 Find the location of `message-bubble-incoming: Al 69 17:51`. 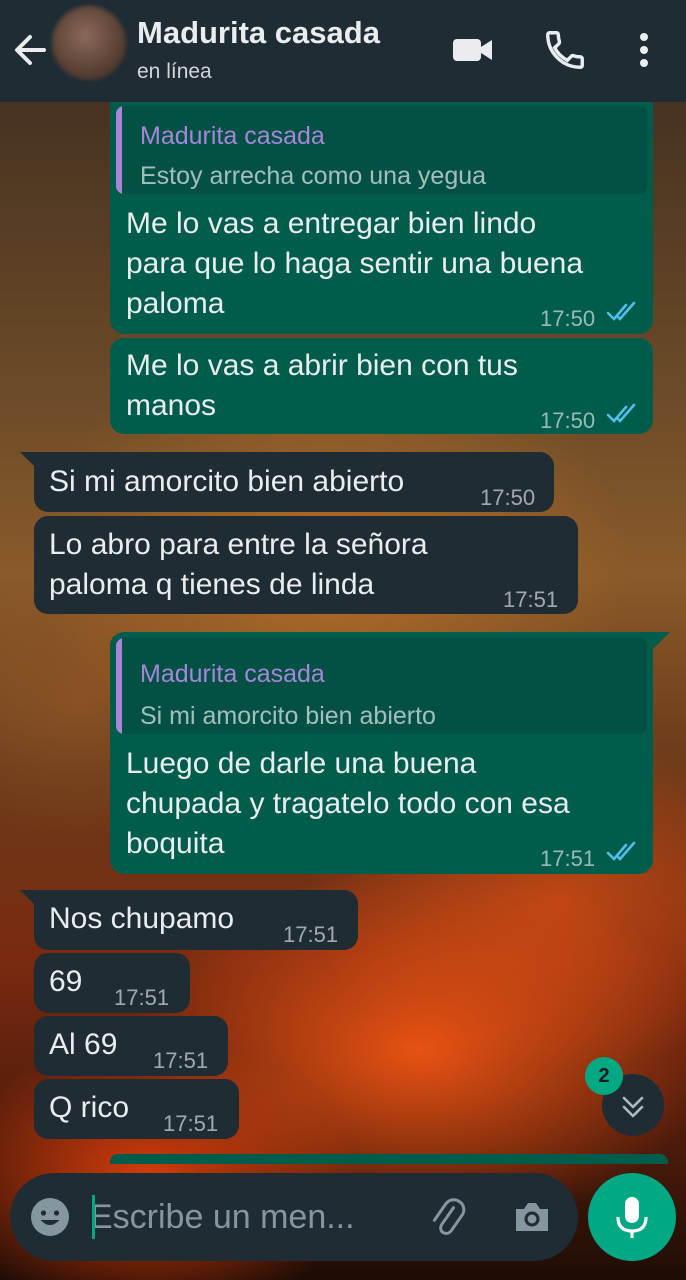

message-bubble-incoming: Al 69 17:51 is located at coordinates (131, 1046).